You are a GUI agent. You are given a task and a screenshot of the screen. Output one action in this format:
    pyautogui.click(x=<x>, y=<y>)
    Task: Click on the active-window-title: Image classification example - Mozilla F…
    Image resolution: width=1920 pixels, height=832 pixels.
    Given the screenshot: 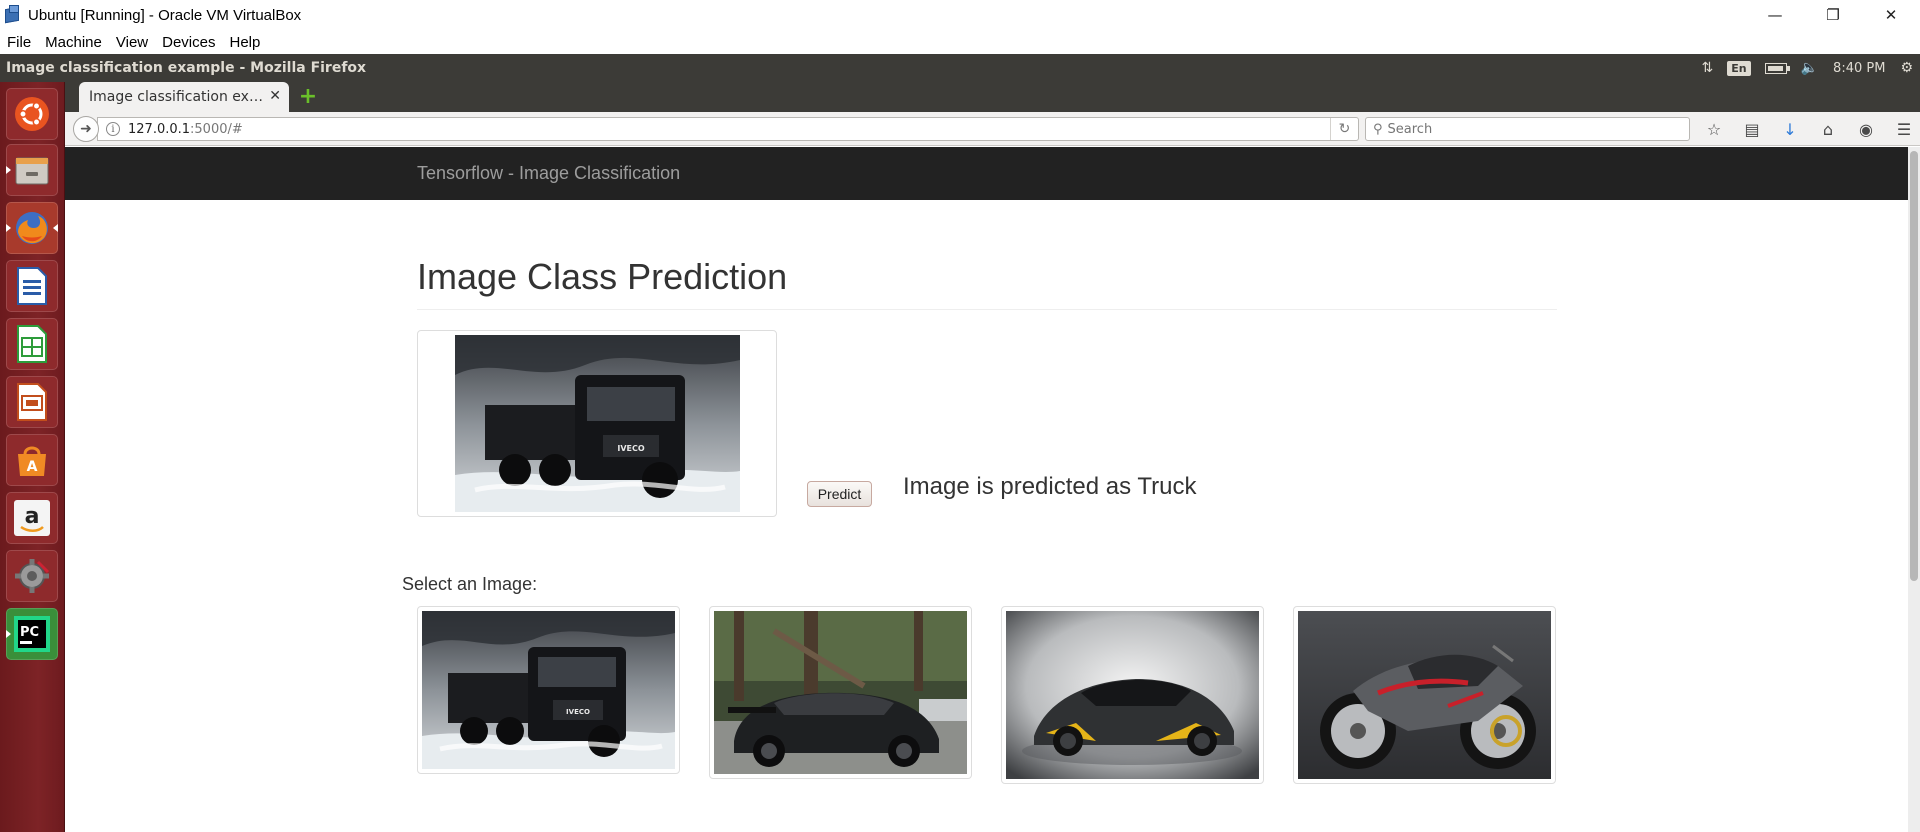 What is the action you would take?
    pyautogui.click(x=186, y=68)
    